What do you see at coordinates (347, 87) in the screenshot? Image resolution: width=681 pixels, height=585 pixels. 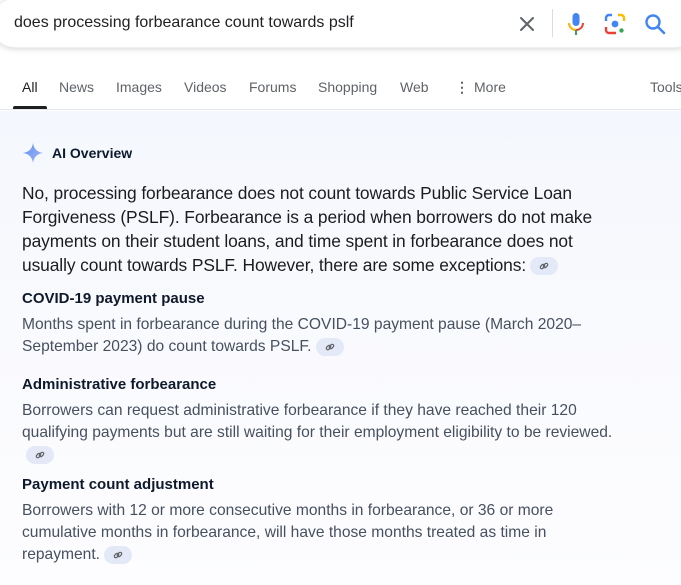 I see `tab-shopping: Shopping` at bounding box center [347, 87].